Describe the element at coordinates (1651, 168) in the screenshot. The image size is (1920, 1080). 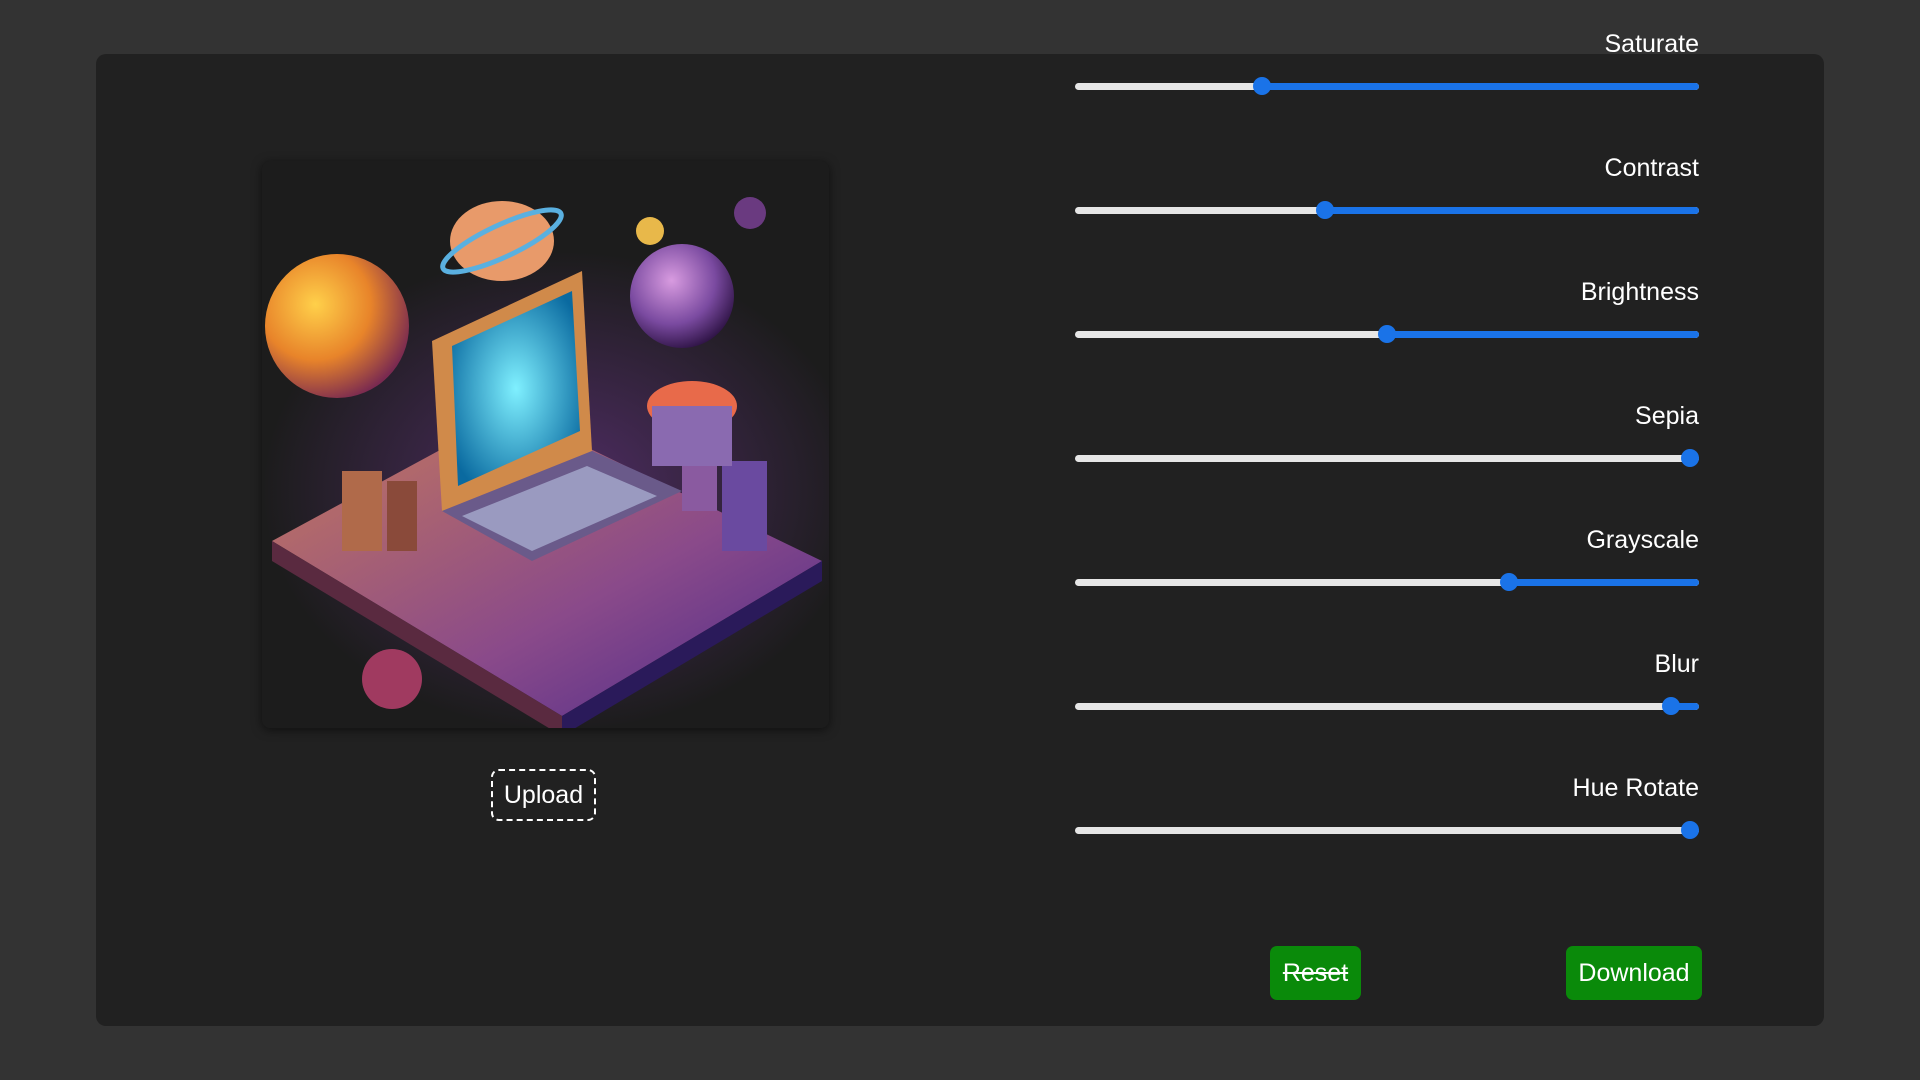
I see `filter-label-contrast: Contrast` at that location.